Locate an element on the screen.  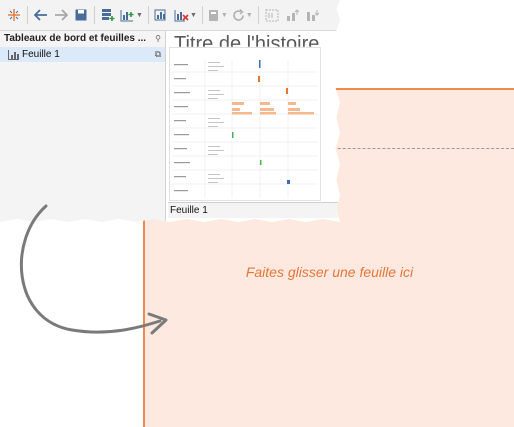
drag-arrow-icon is located at coordinates (93, 269).